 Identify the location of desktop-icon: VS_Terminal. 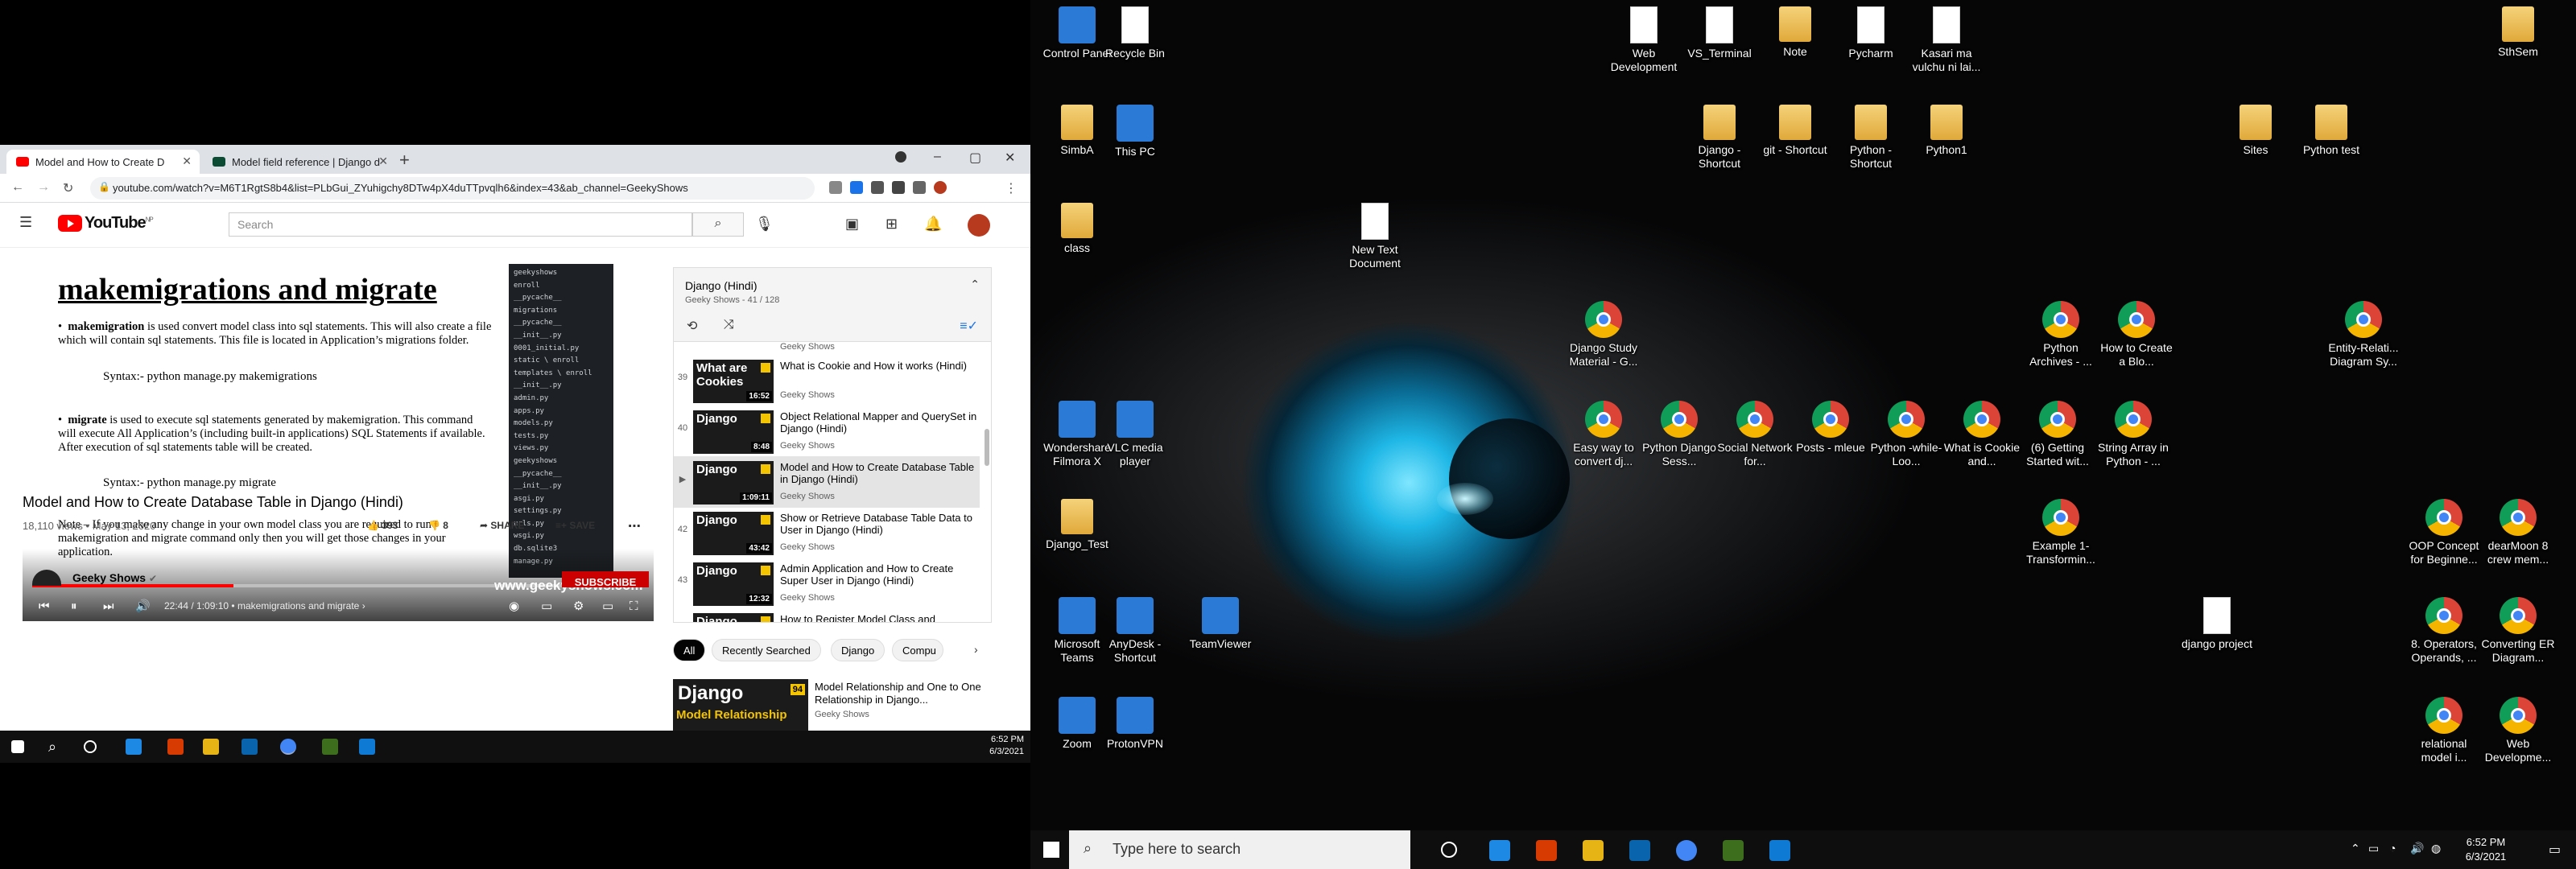
(1719, 33).